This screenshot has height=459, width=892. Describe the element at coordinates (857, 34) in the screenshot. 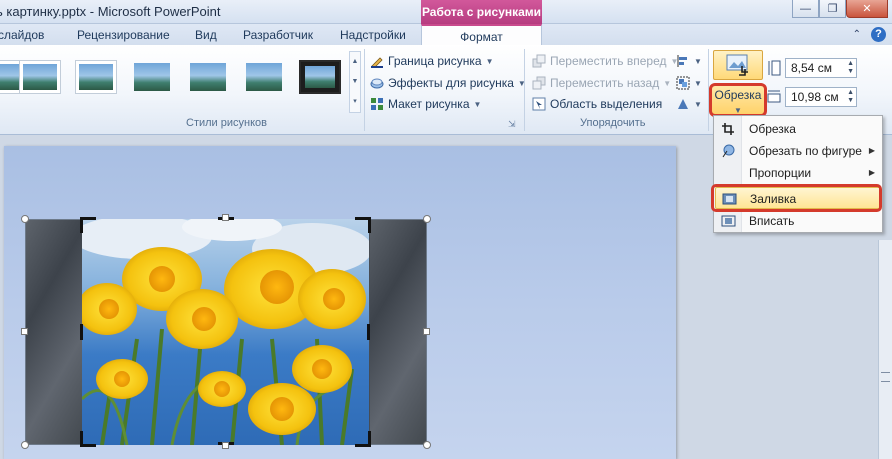

I see `ribbon-collapse-icon: ⌃` at that location.